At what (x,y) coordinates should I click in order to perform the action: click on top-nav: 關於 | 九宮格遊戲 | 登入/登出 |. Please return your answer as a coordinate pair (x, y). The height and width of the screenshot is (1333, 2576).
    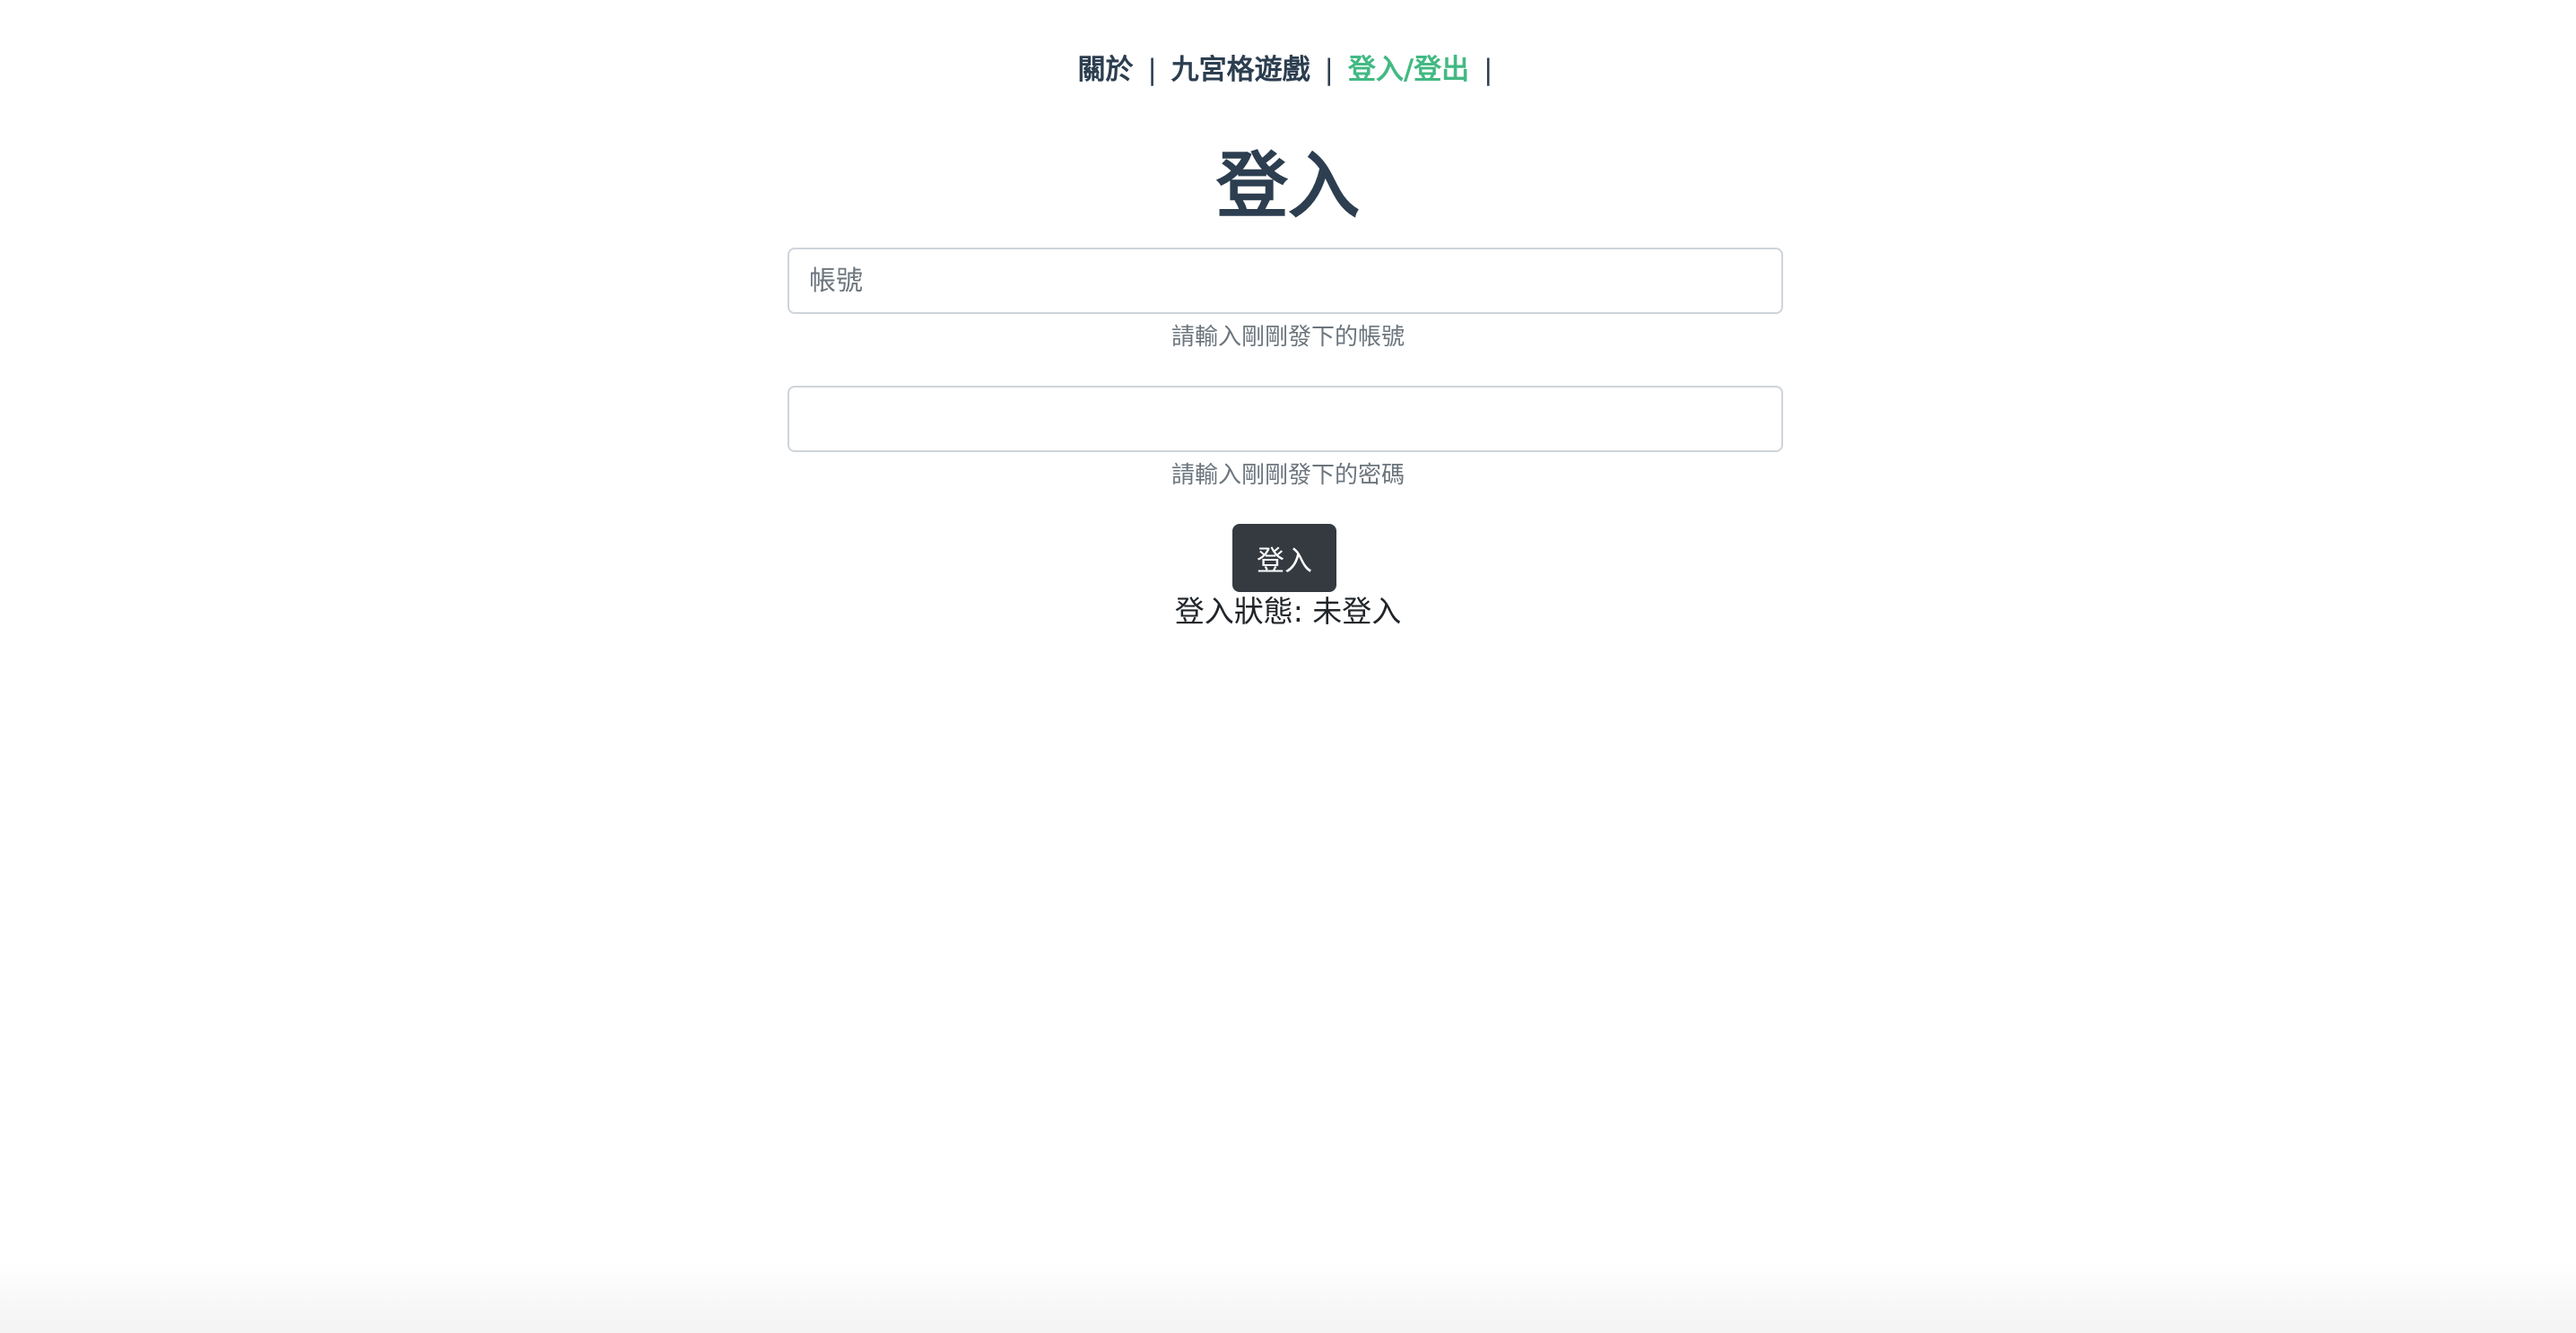
    Looking at the image, I should click on (1288, 70).